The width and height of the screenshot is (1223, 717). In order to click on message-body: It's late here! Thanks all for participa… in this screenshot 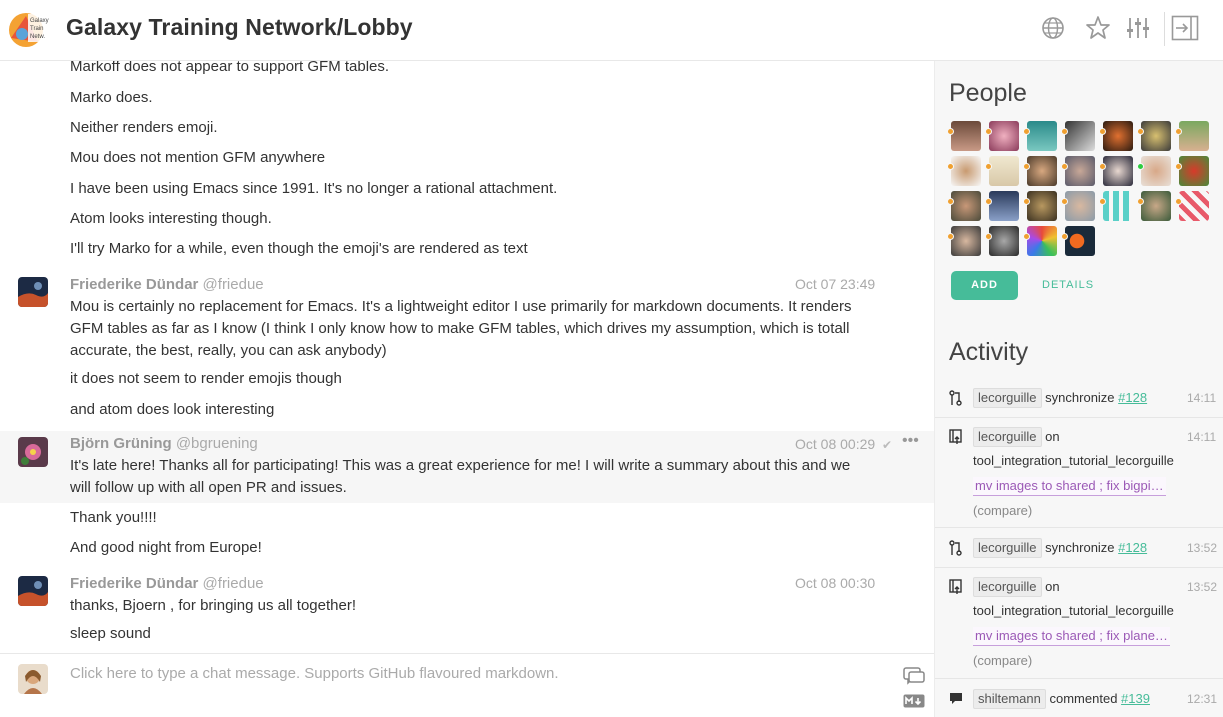, I will do `click(460, 476)`.